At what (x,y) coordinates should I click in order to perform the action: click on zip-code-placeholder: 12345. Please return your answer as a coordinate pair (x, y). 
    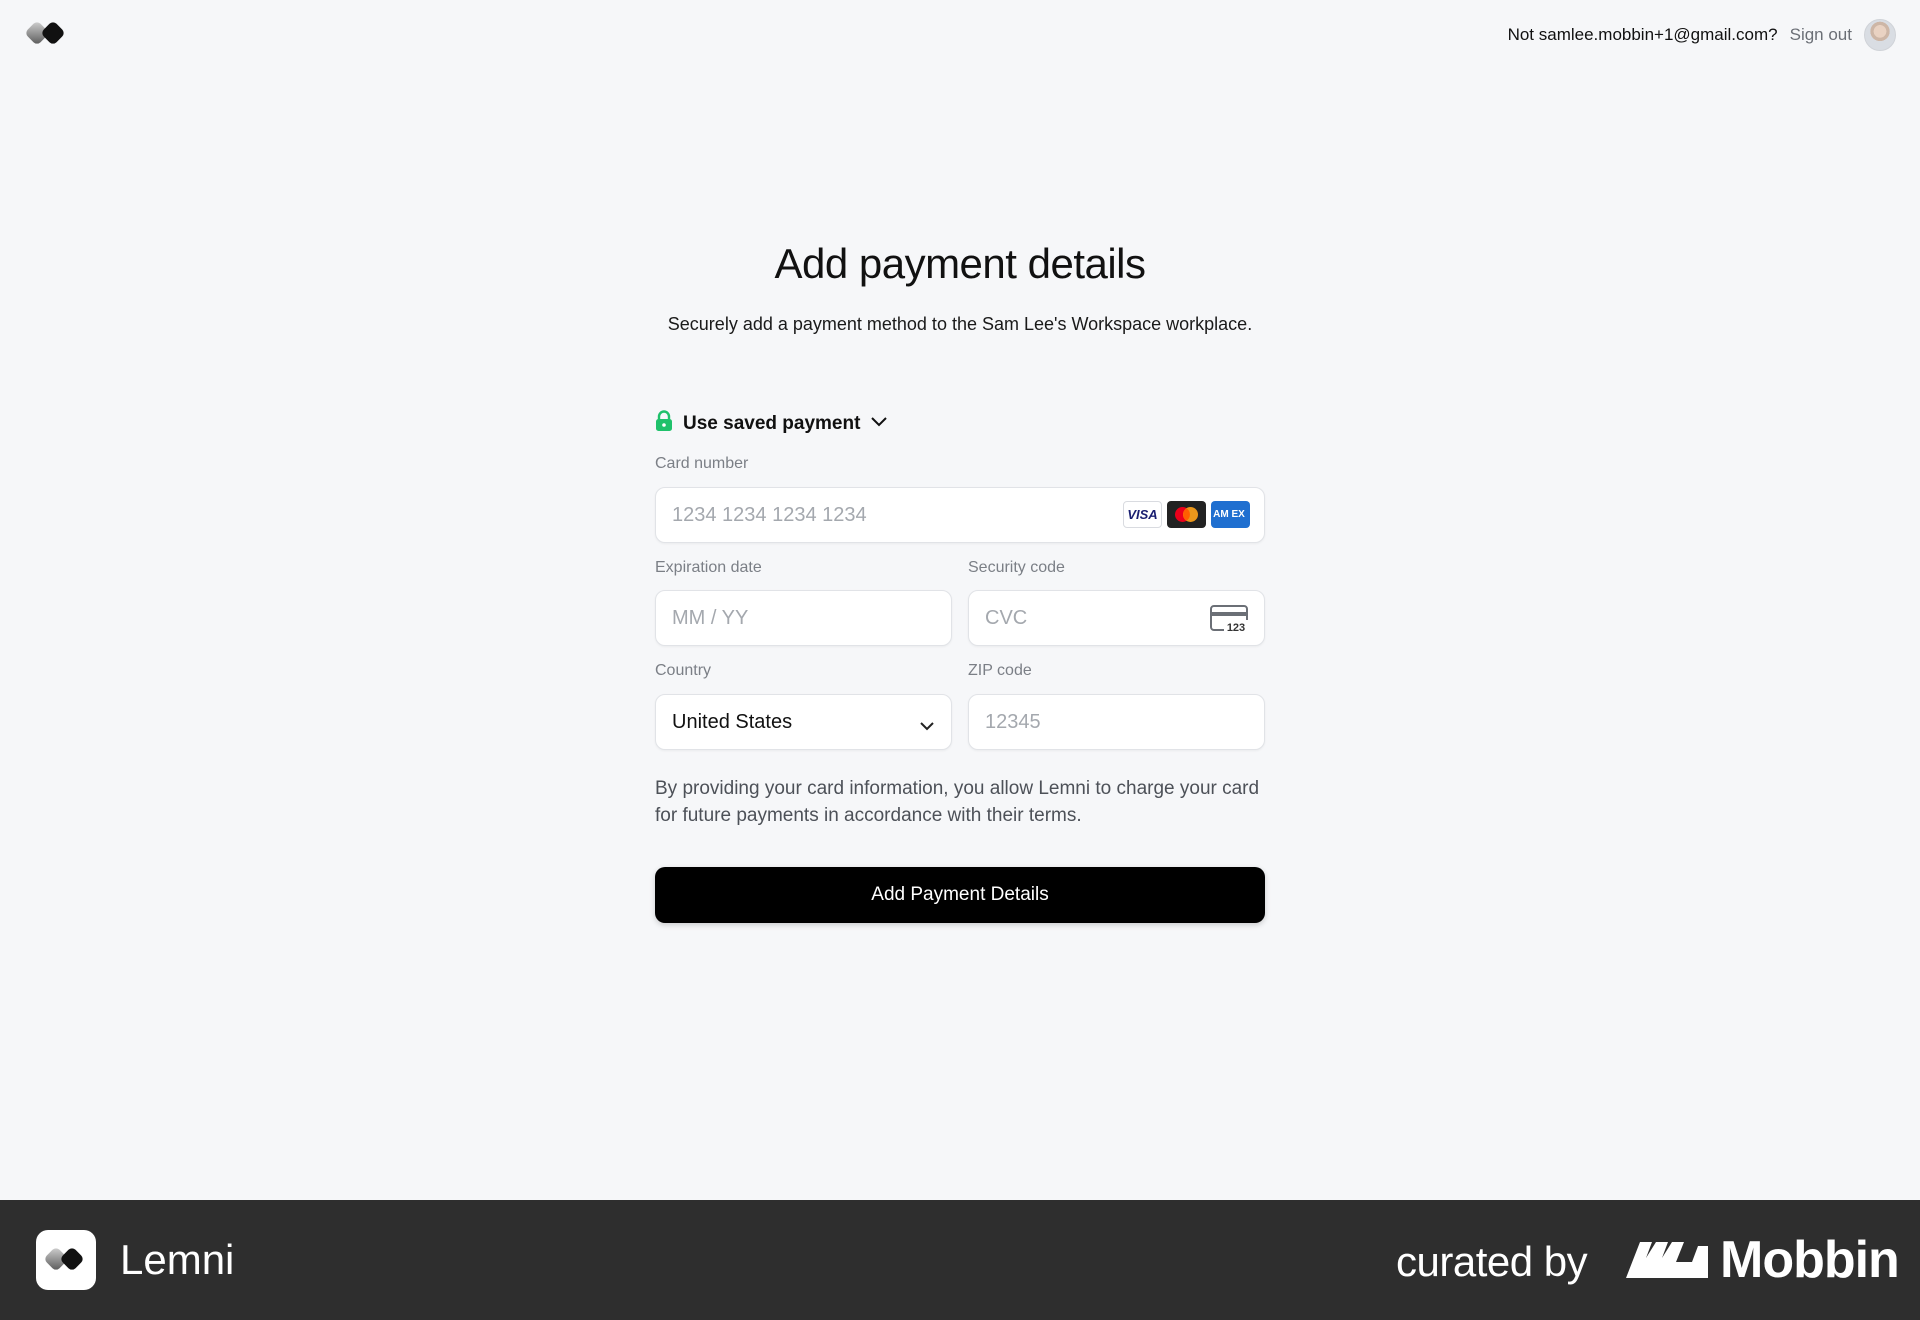
    Looking at the image, I should click on (1013, 721).